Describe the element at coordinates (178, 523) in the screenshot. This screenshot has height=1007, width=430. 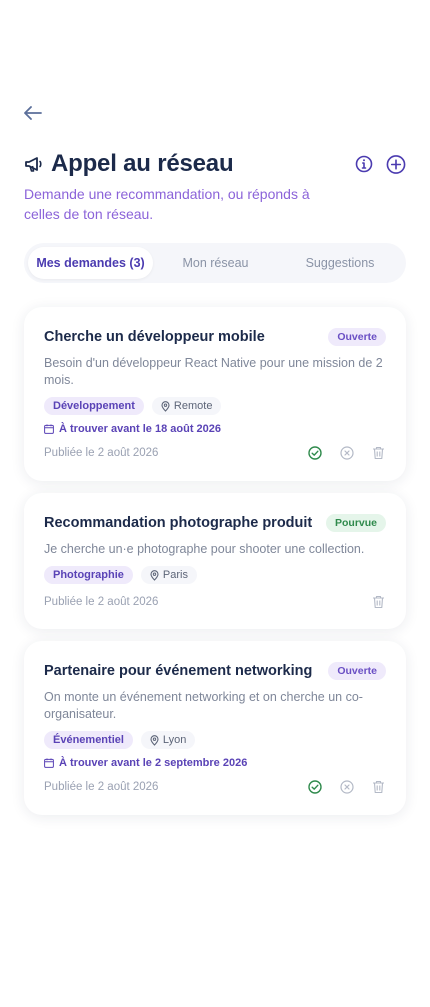
I see `request-title: Recommandation photographe produit` at that location.